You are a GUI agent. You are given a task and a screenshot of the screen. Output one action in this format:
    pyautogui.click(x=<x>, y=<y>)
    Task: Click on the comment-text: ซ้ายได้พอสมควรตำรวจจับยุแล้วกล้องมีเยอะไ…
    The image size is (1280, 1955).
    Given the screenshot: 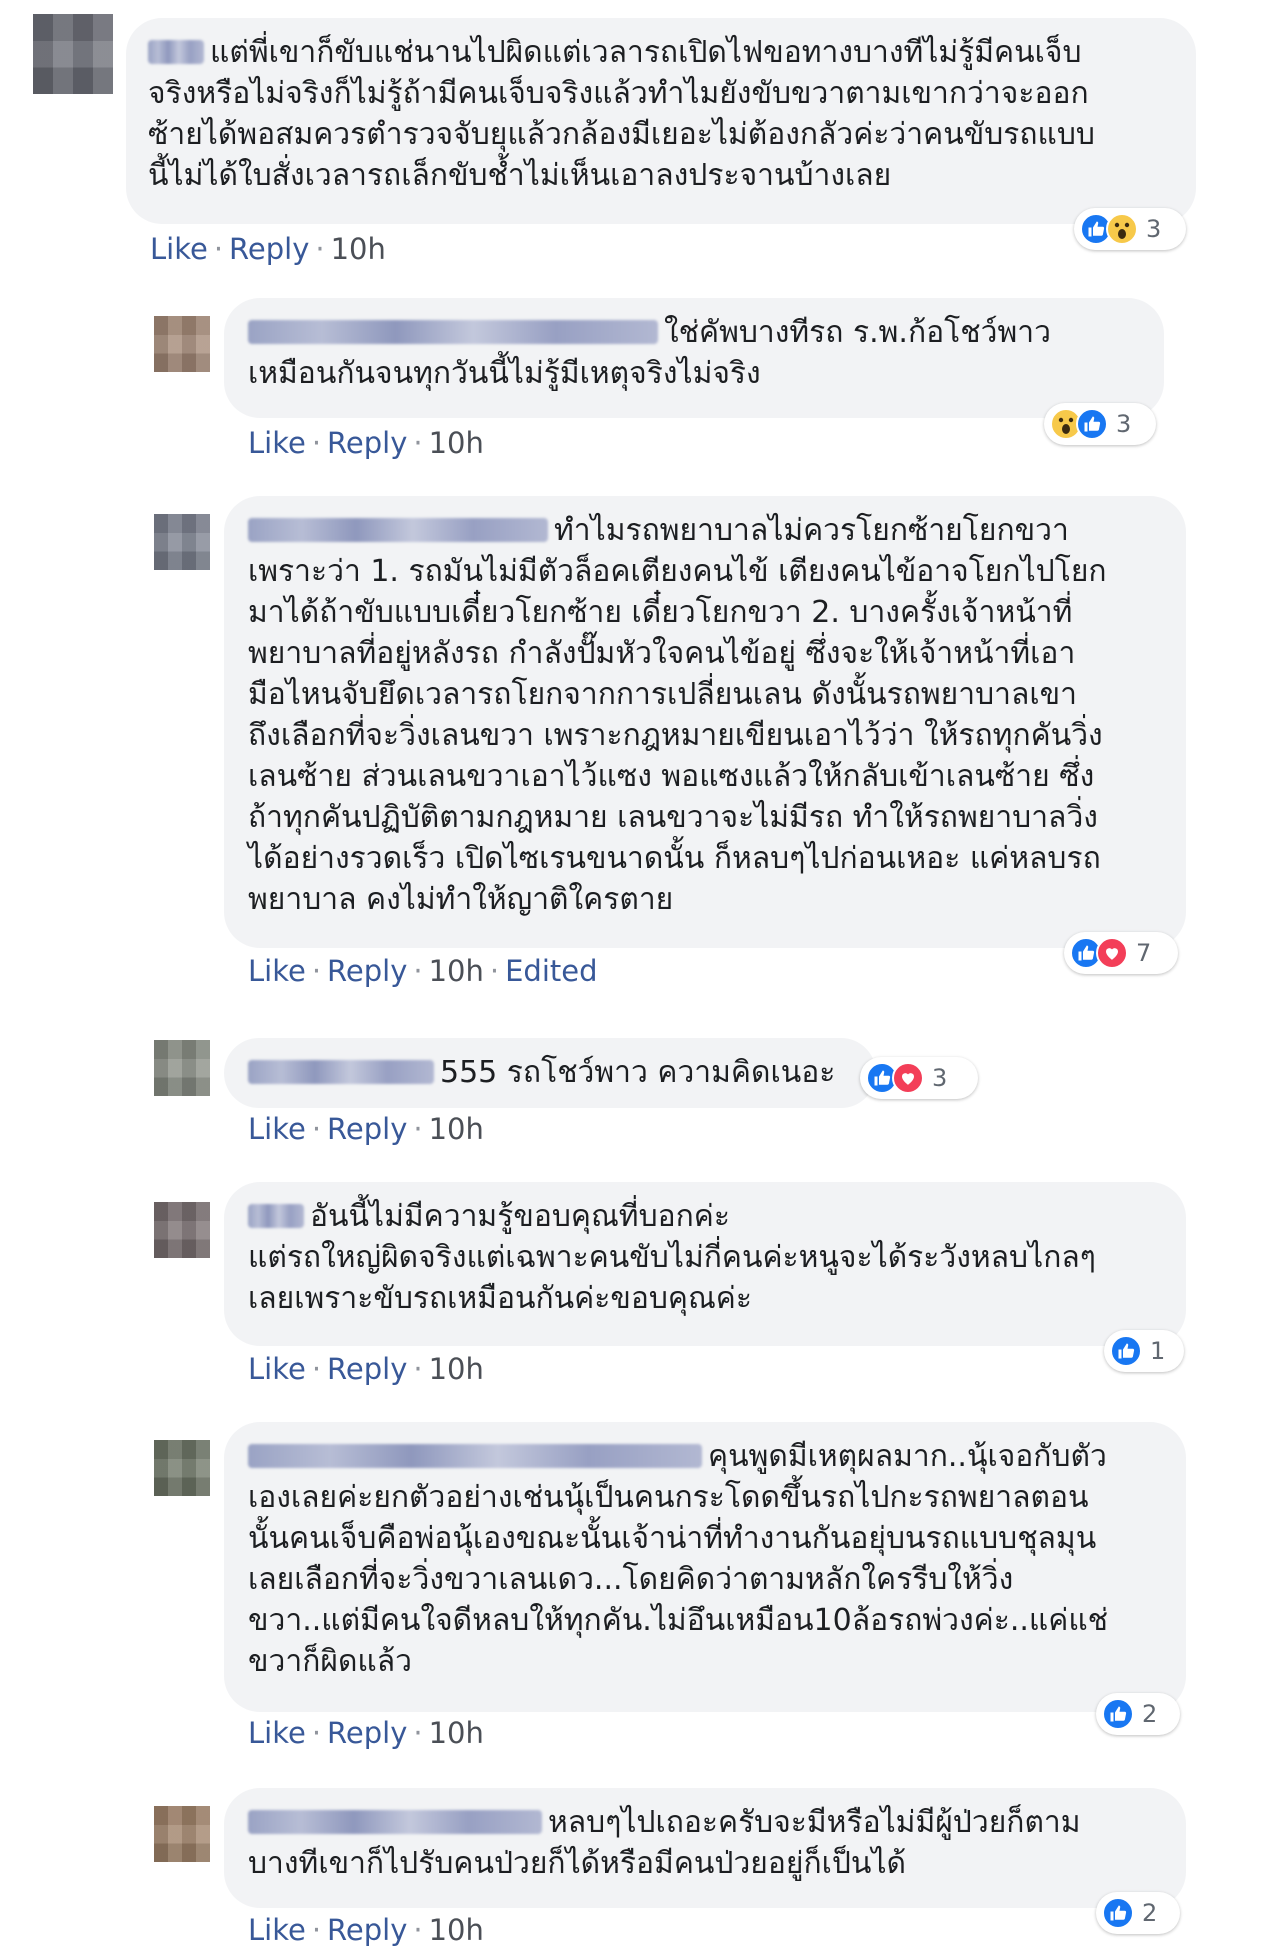 What is the action you would take?
    pyautogui.click(x=621, y=134)
    